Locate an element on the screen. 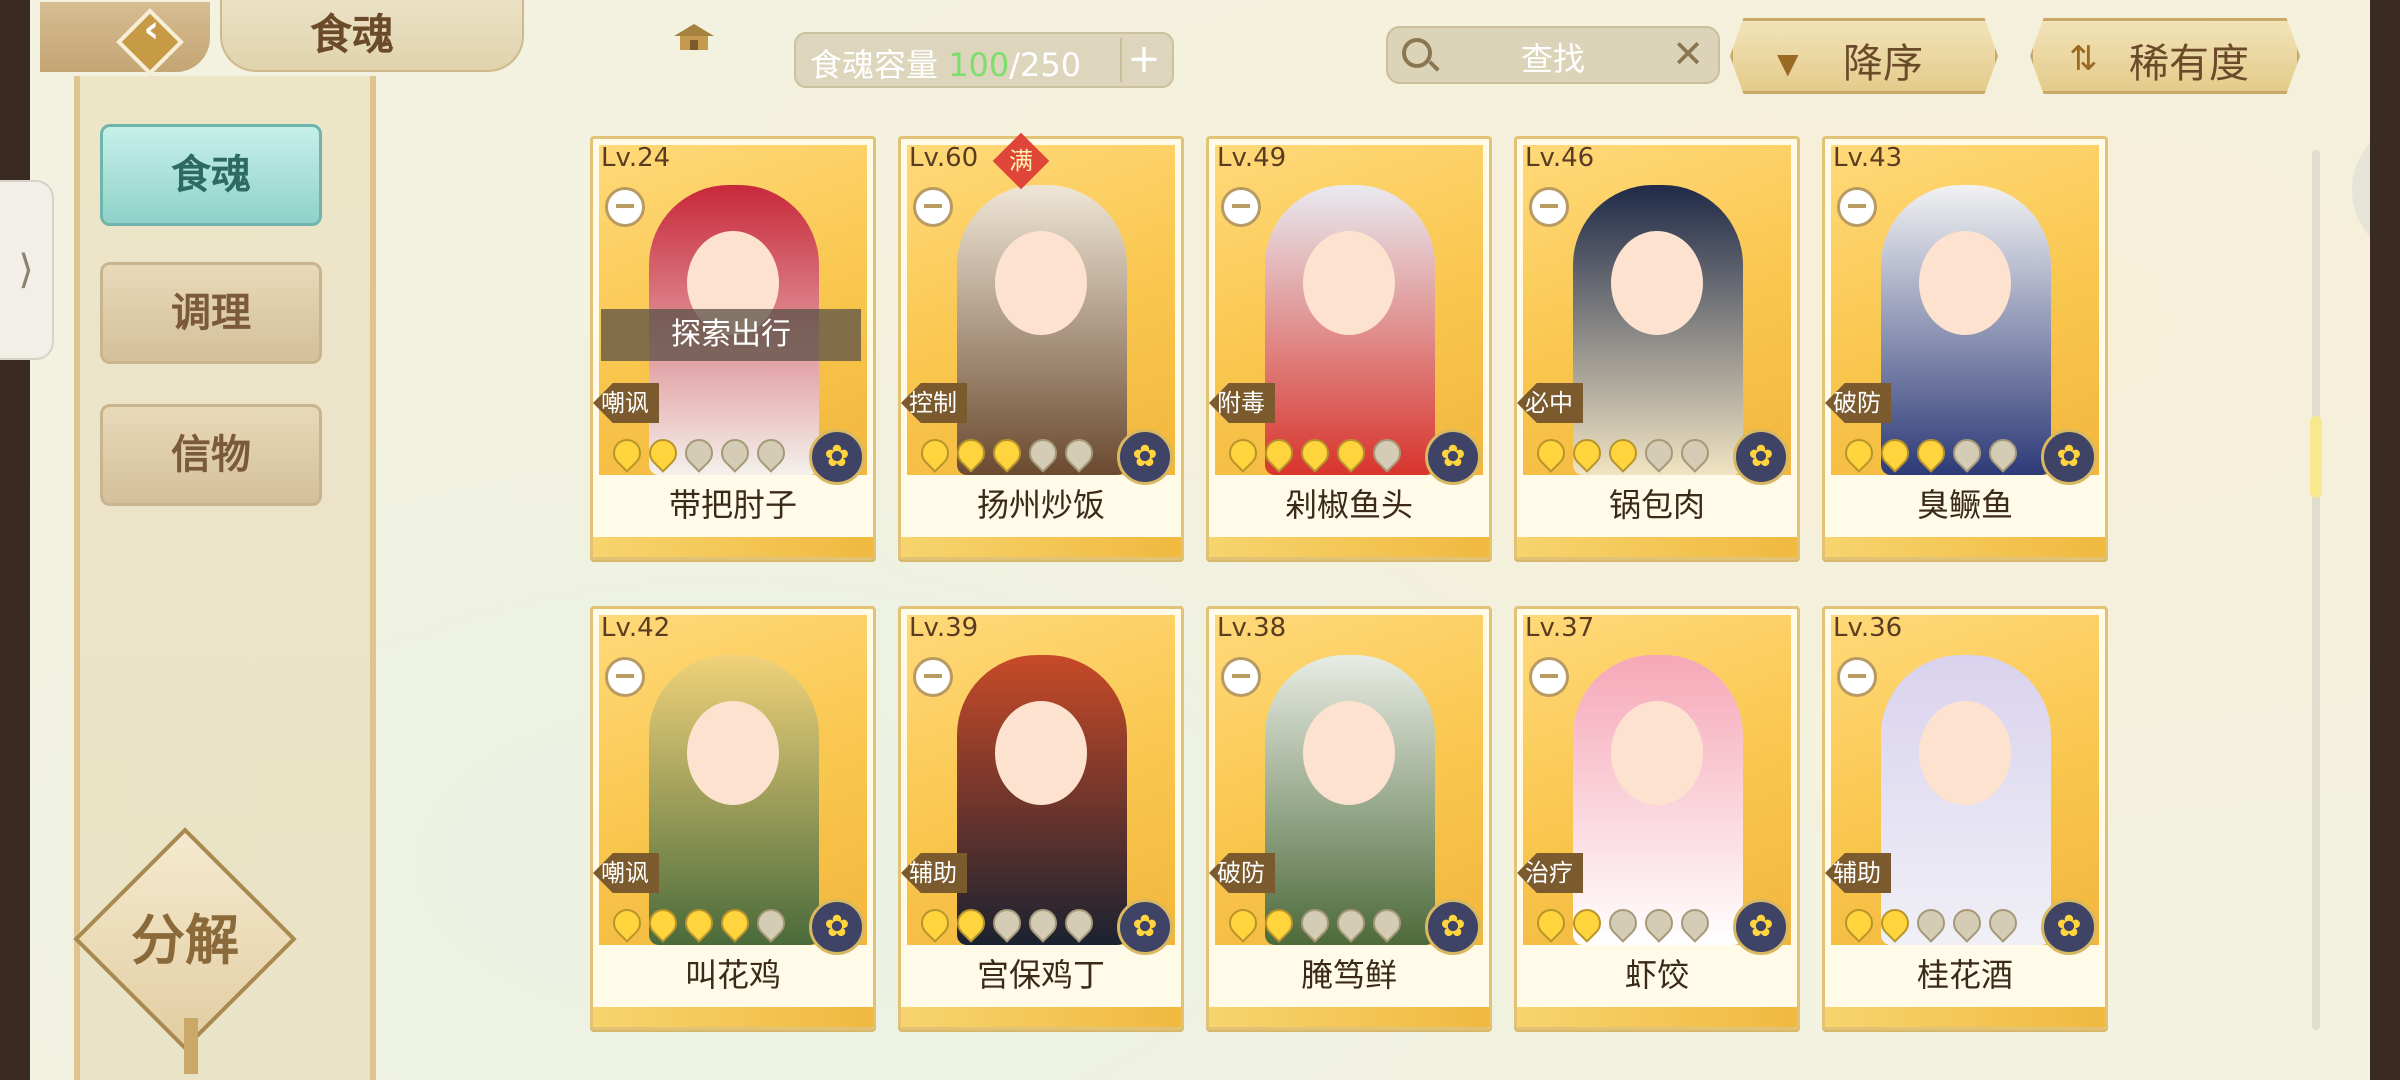 The image size is (2400, 1080). triangle-down-icon: ▼ is located at coordinates (1788, 63).